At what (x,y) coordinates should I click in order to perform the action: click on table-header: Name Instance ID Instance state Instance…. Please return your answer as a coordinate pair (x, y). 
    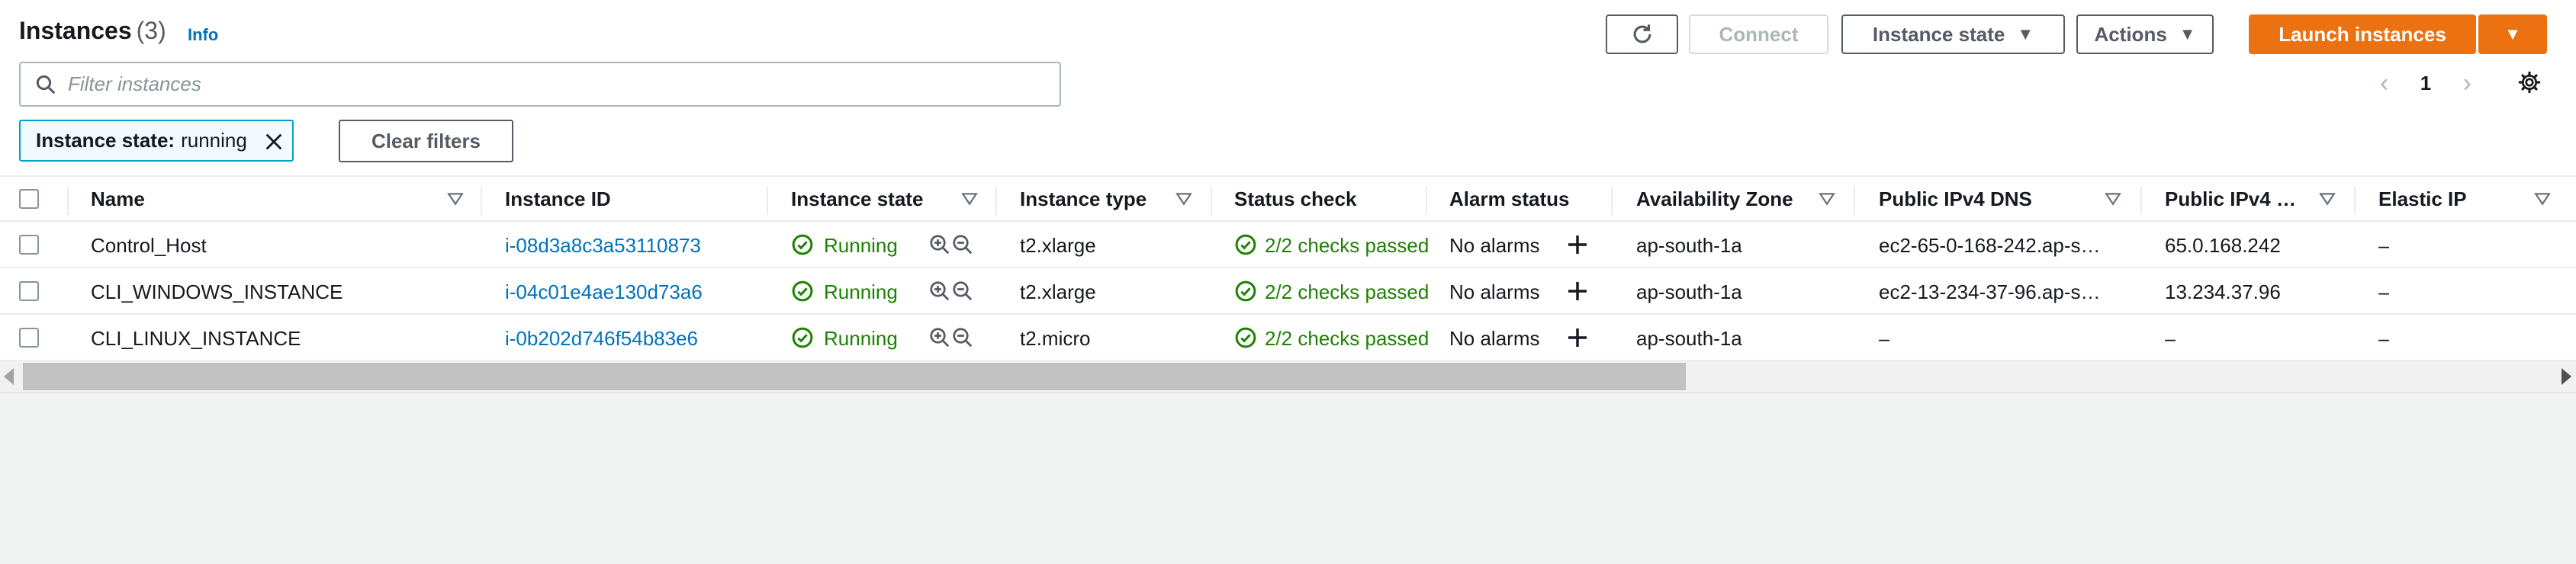
    Looking at the image, I should click on (1288, 198).